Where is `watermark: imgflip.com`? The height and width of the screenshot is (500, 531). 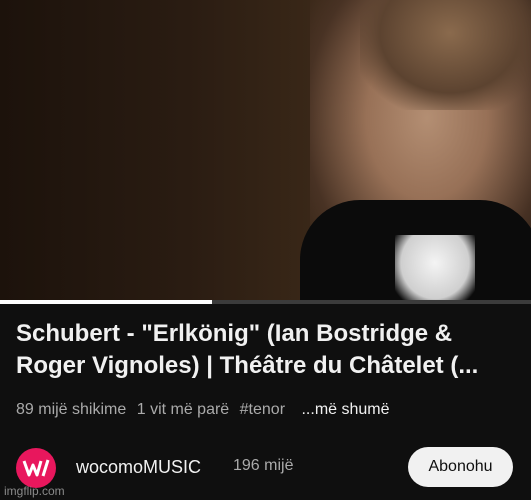
watermark: imgflip.com is located at coordinates (34, 491).